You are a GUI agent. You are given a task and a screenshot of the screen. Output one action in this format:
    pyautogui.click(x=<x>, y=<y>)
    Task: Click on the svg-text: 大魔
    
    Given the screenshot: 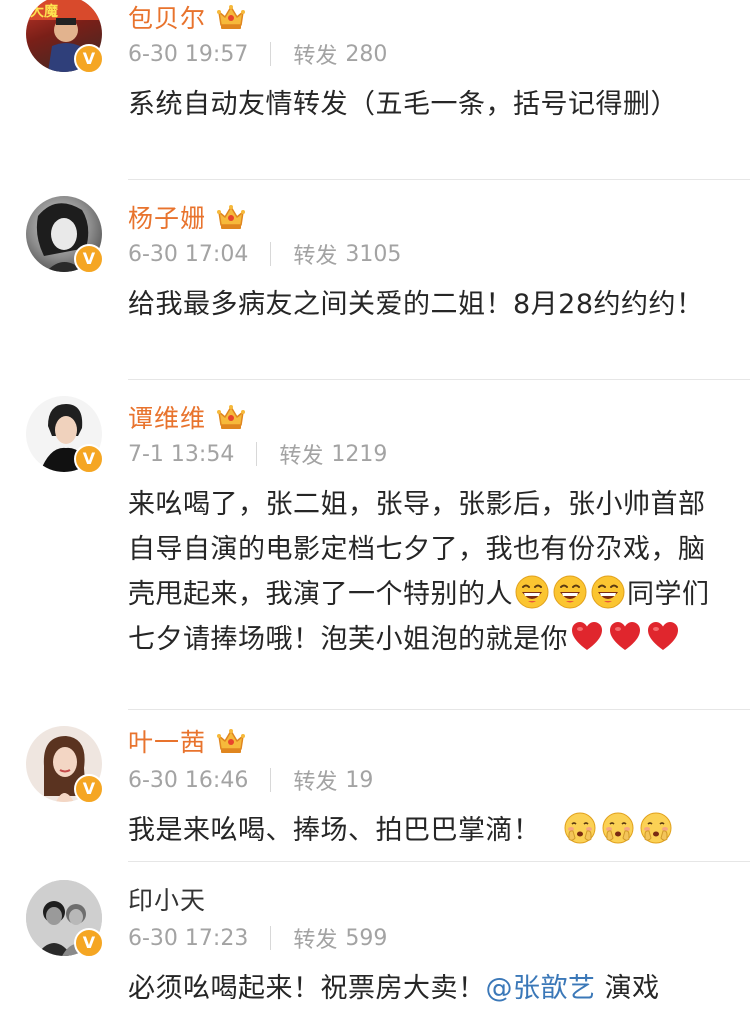 What is the action you would take?
    pyautogui.click(x=44, y=11)
    